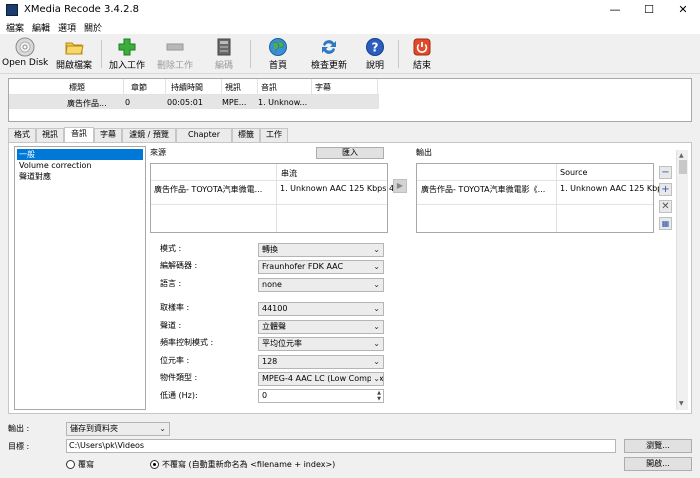 Image resolution: width=700 pixels, height=478 pixels. Describe the element at coordinates (321, 285) in the screenshot. I see `language-select: none ⌄` at that location.